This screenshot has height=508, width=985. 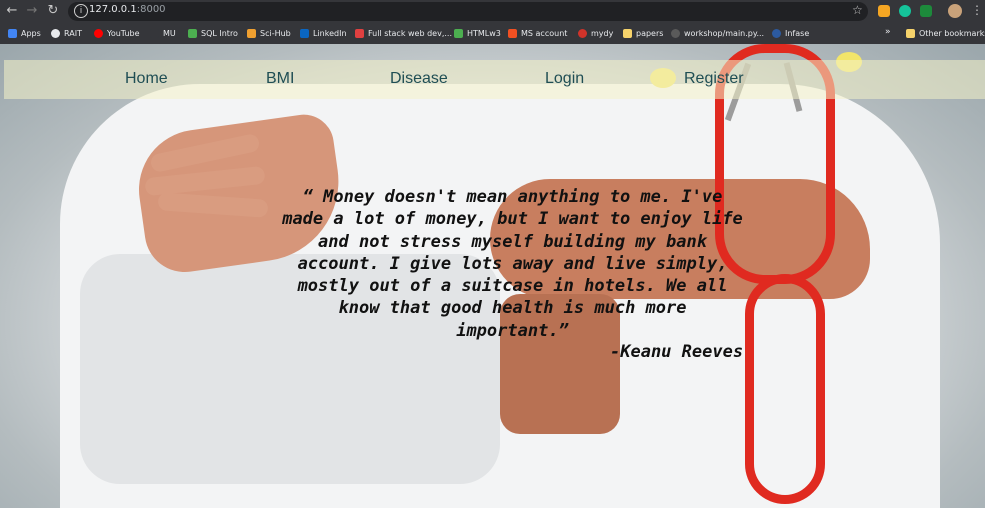 What do you see at coordinates (280, 79) in the screenshot?
I see `nav-bmi-link: BMI` at bounding box center [280, 79].